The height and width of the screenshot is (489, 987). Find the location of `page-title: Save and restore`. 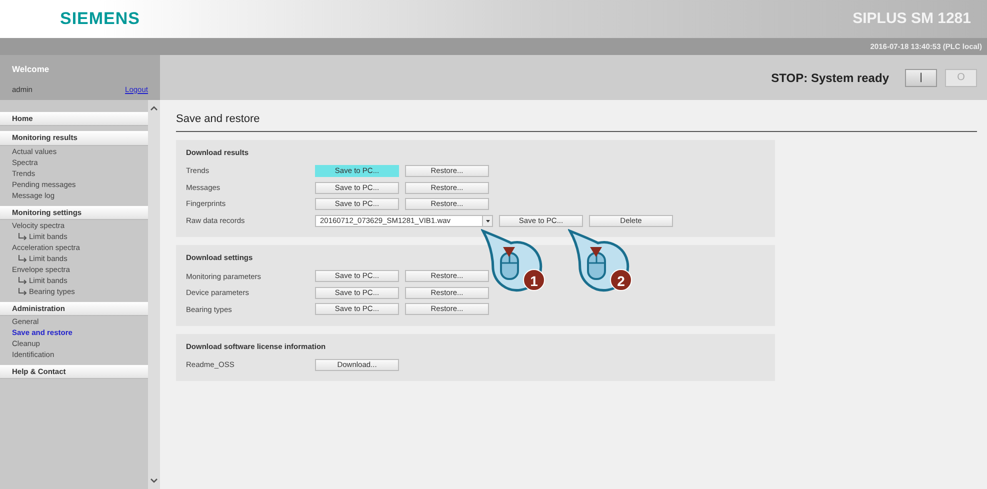

page-title: Save and restore is located at coordinates (576, 121).